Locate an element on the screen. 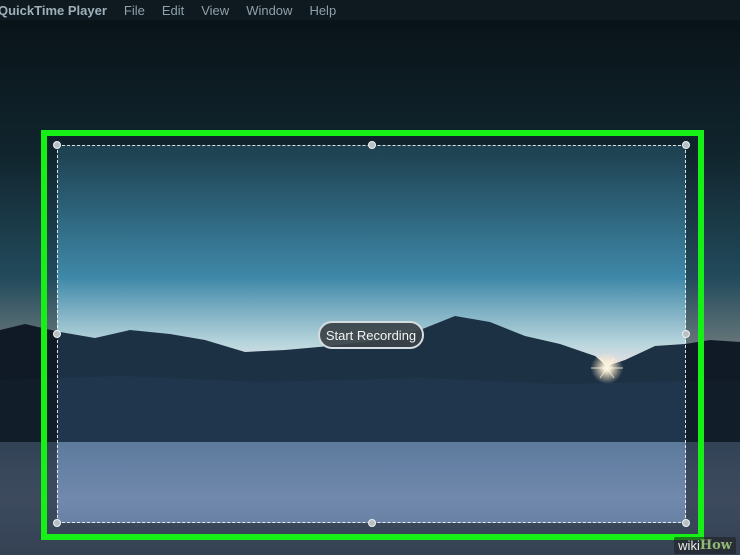 The height and width of the screenshot is (555, 740). resize-handle-middle-right is located at coordinates (686, 334).